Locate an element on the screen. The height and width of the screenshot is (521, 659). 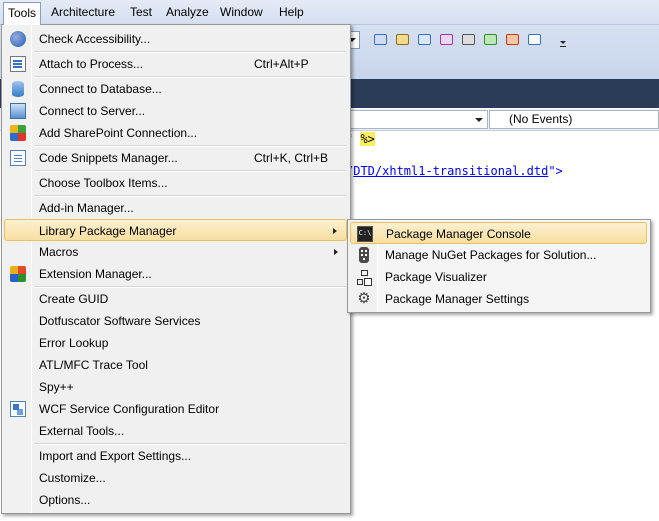
menu-item-shortcut: Ctrl+Alt+P is located at coordinates (281, 64).